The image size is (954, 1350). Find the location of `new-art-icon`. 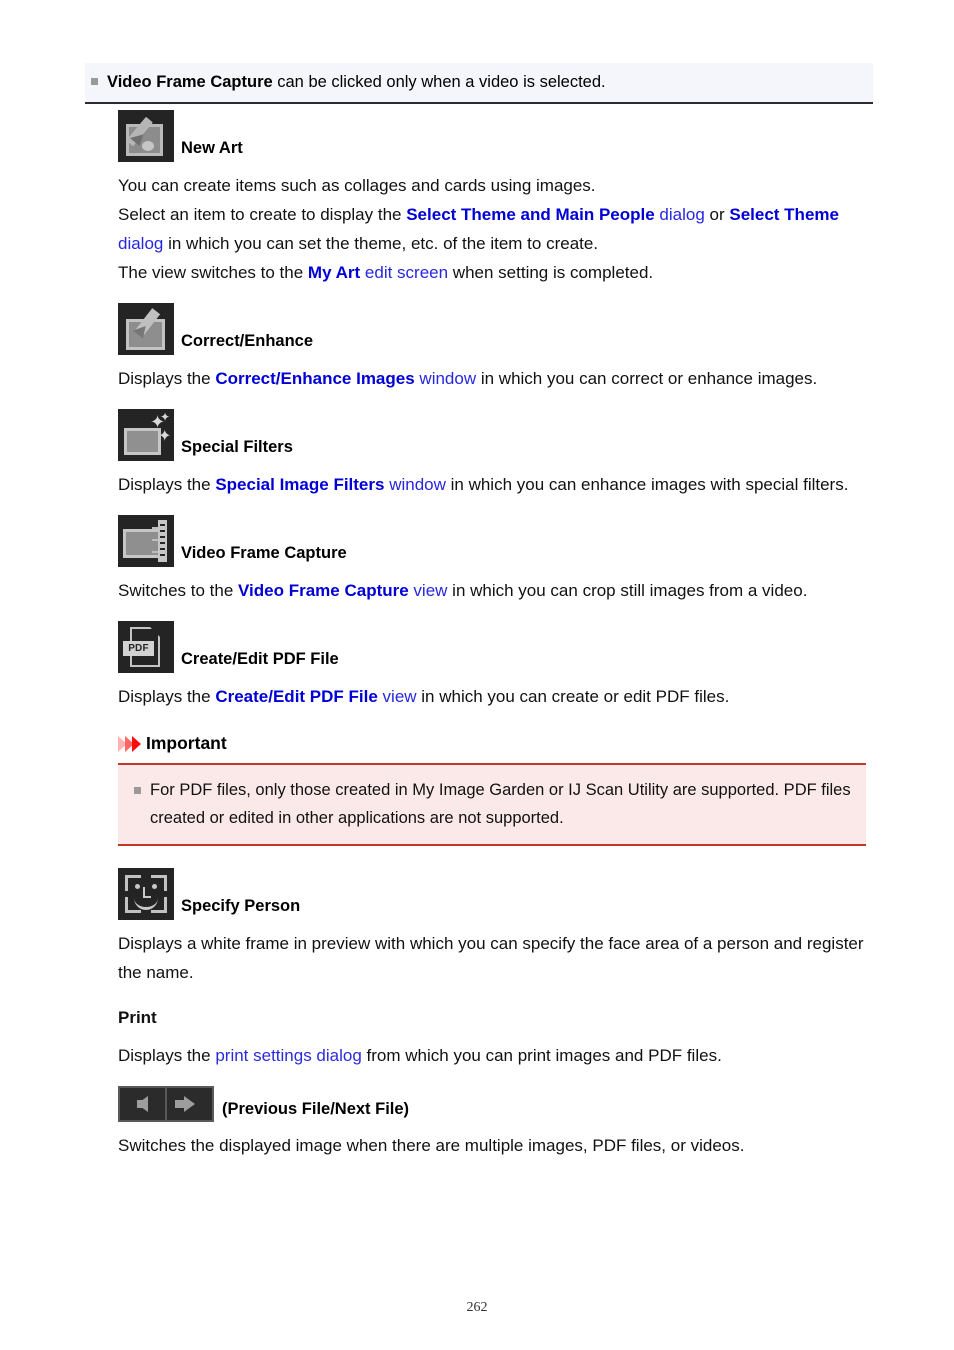

new-art-icon is located at coordinates (146, 136).